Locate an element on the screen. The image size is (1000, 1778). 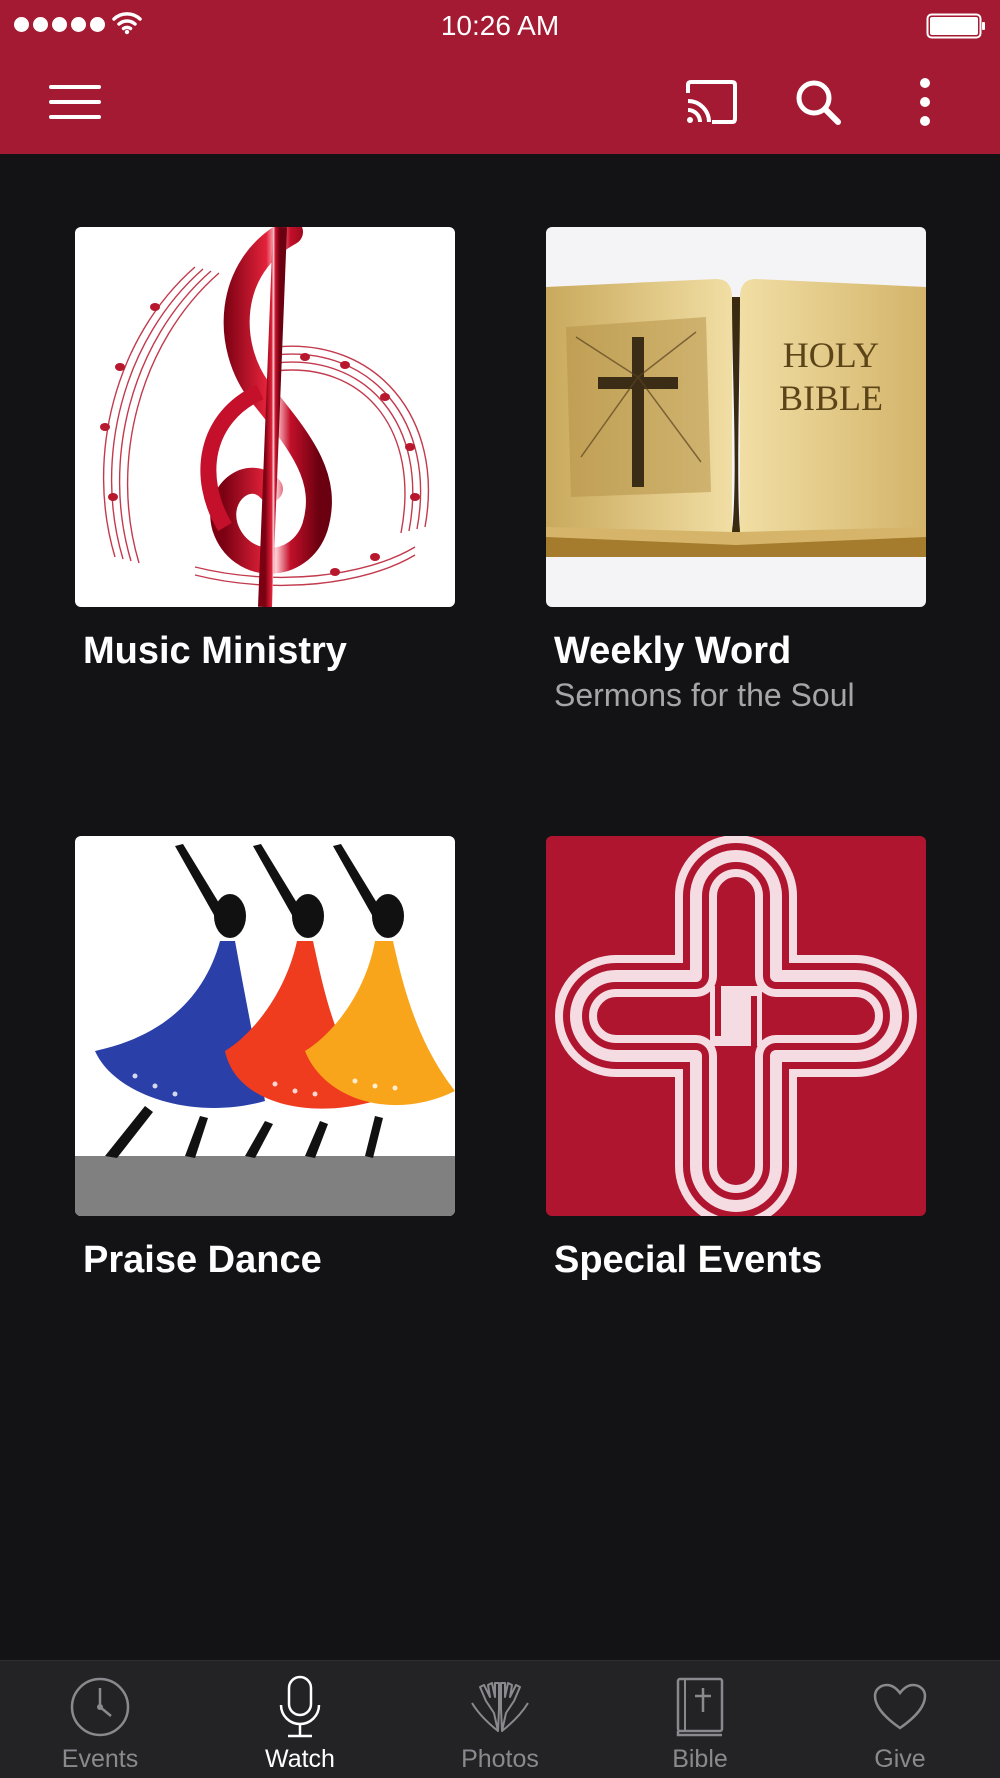
menu-button is located at coordinates (75, 102).